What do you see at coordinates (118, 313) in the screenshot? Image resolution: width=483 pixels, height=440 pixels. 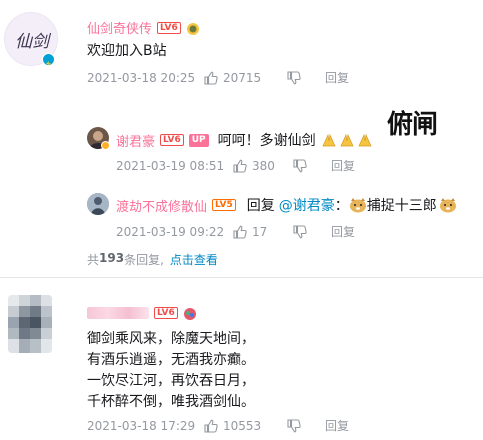 I see `blurred-username` at bounding box center [118, 313].